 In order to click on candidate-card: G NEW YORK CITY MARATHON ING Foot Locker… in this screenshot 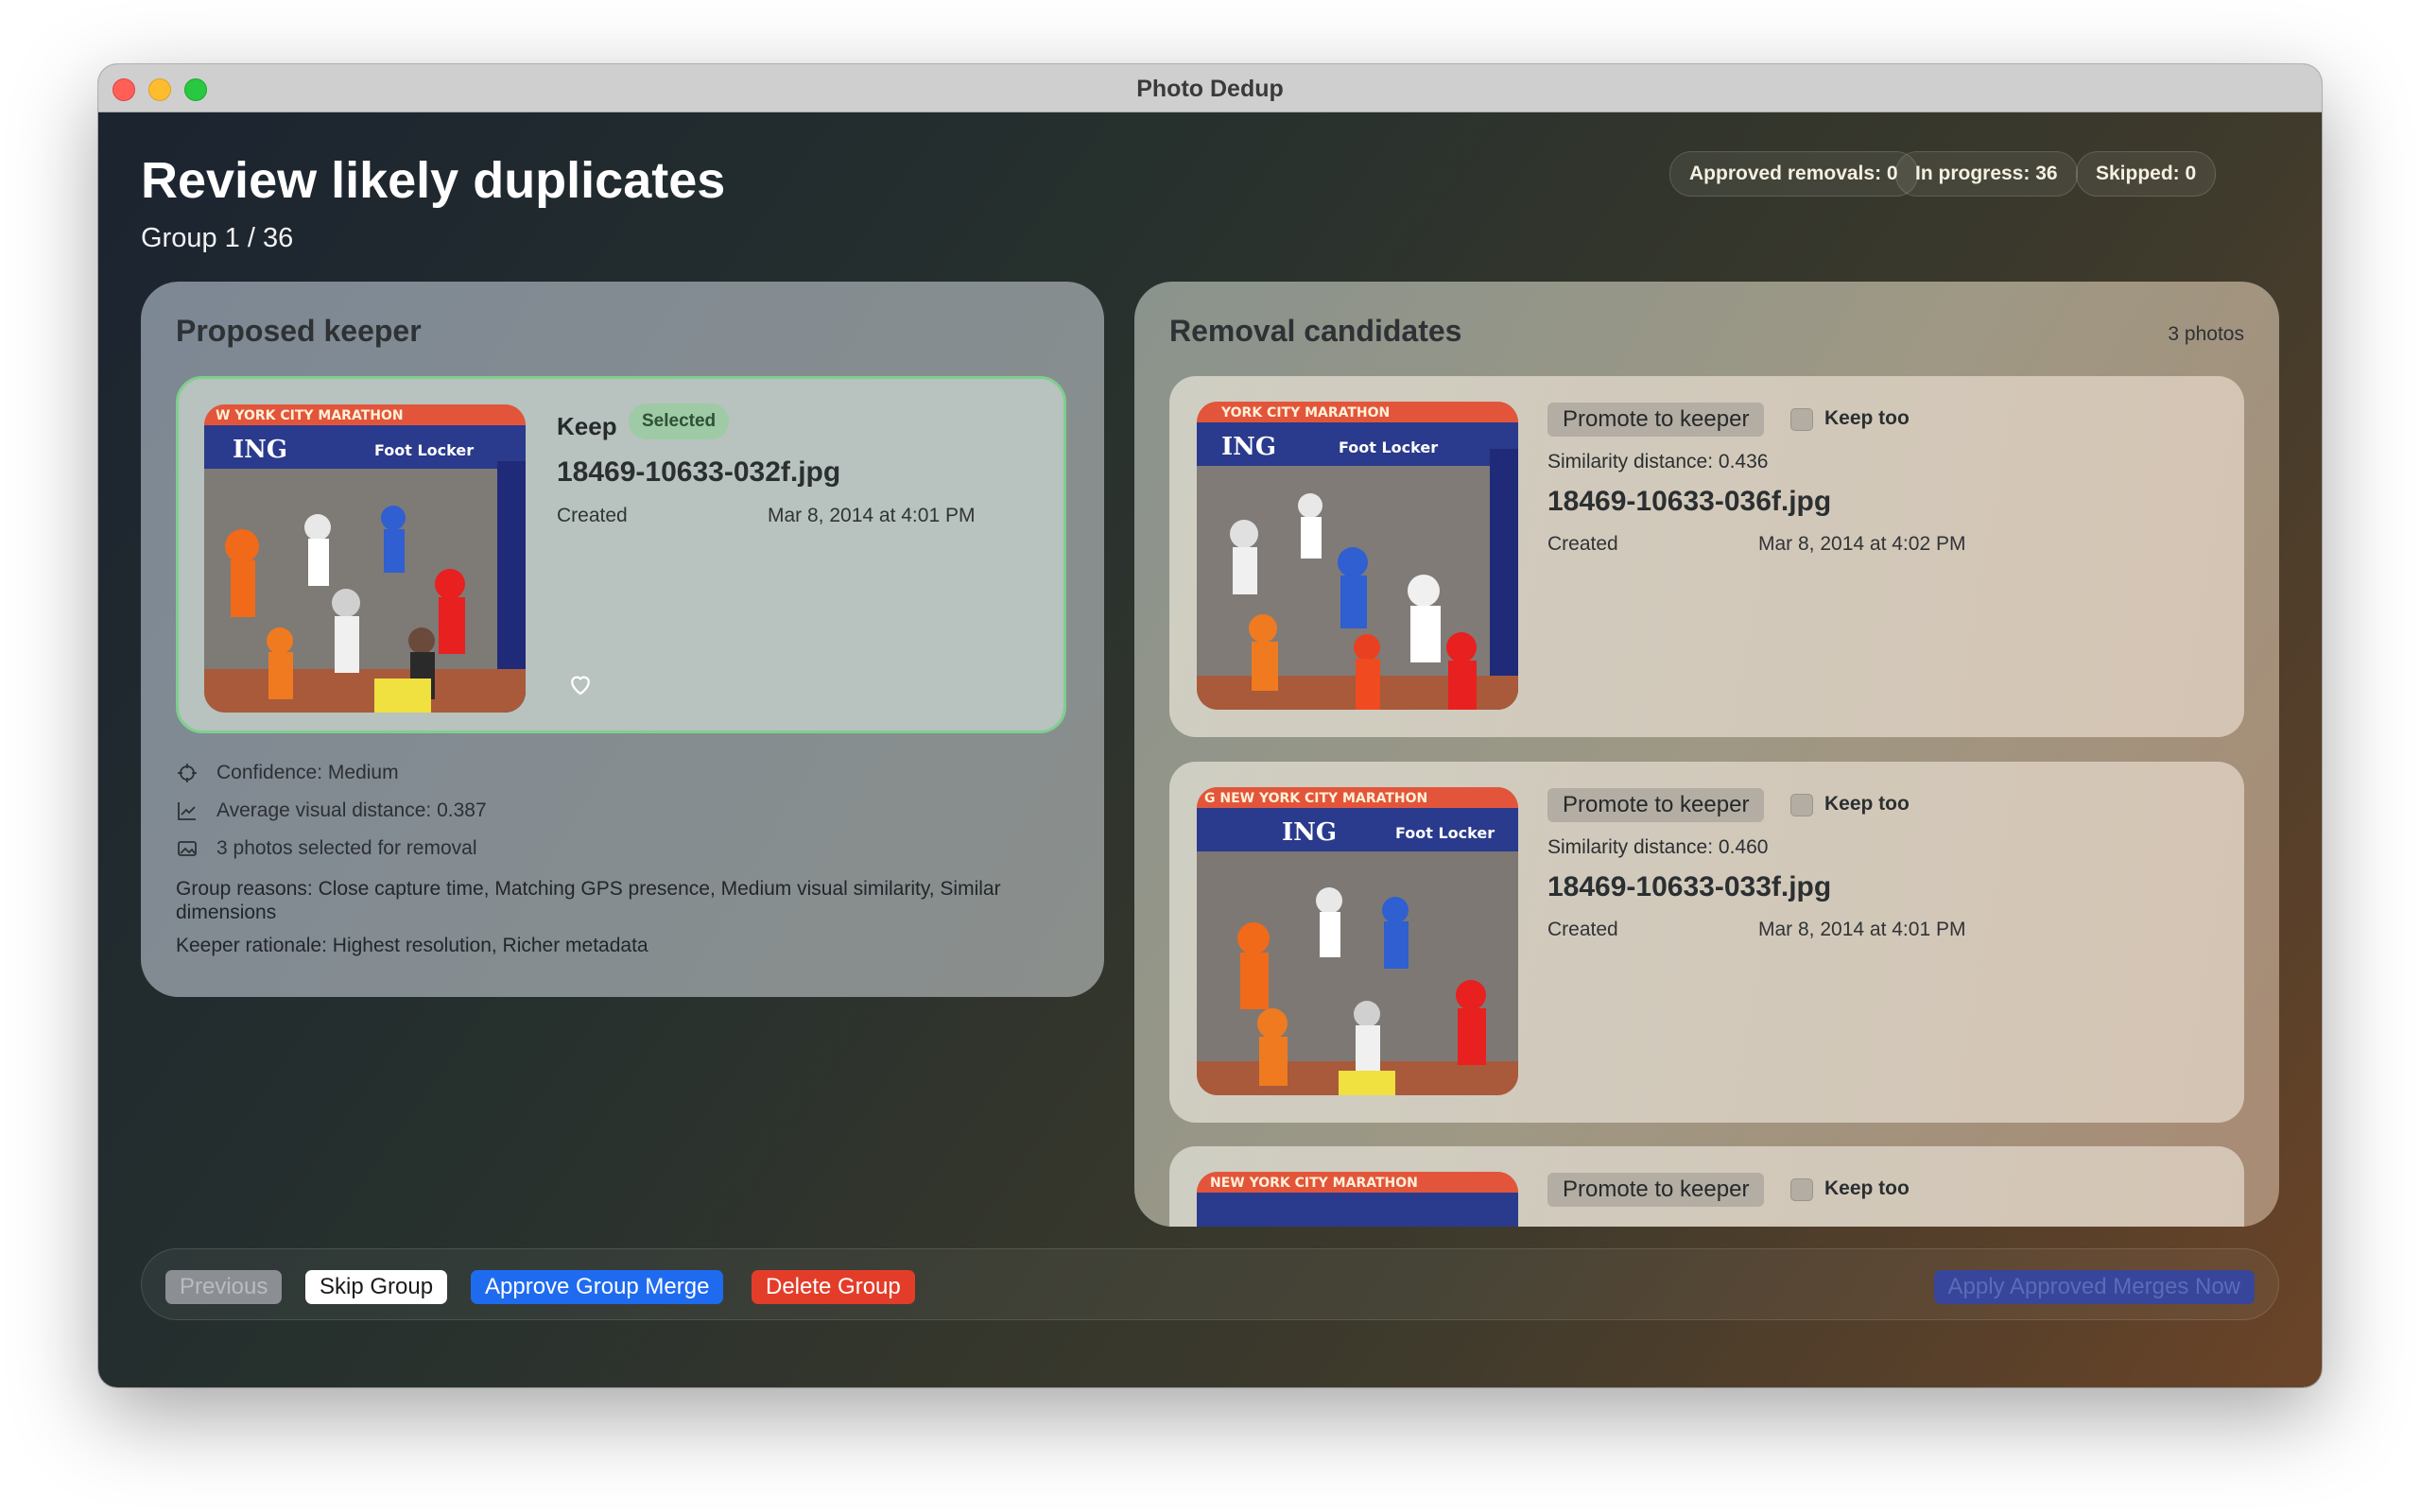, I will do `click(1706, 942)`.